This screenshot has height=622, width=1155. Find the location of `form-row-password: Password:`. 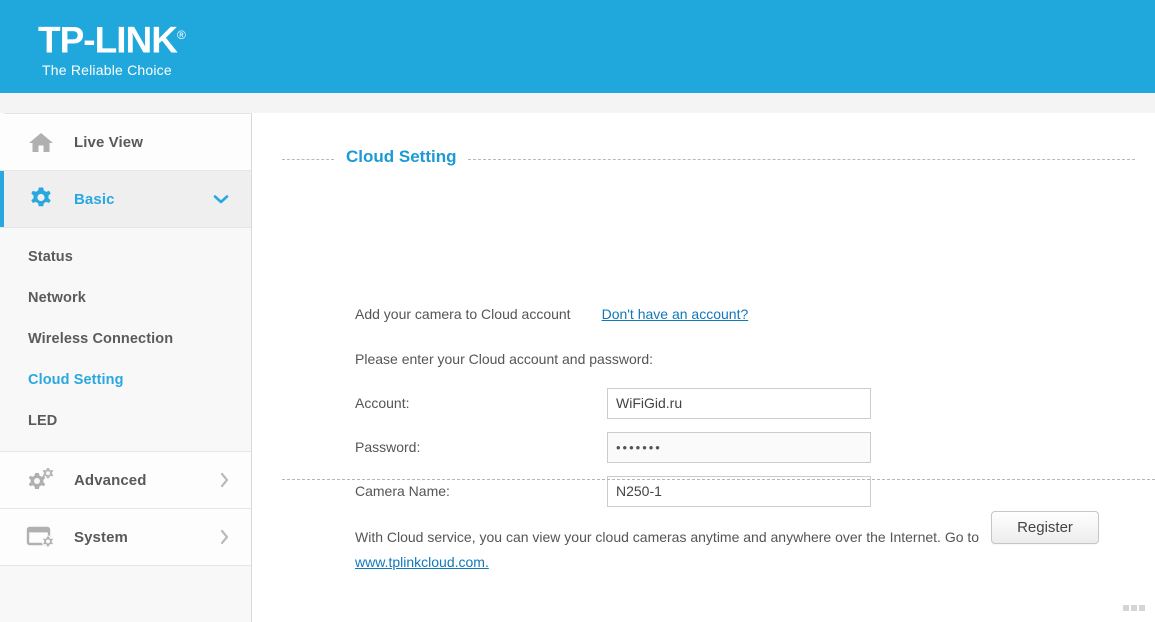

form-row-password: Password: is located at coordinates (665, 447).